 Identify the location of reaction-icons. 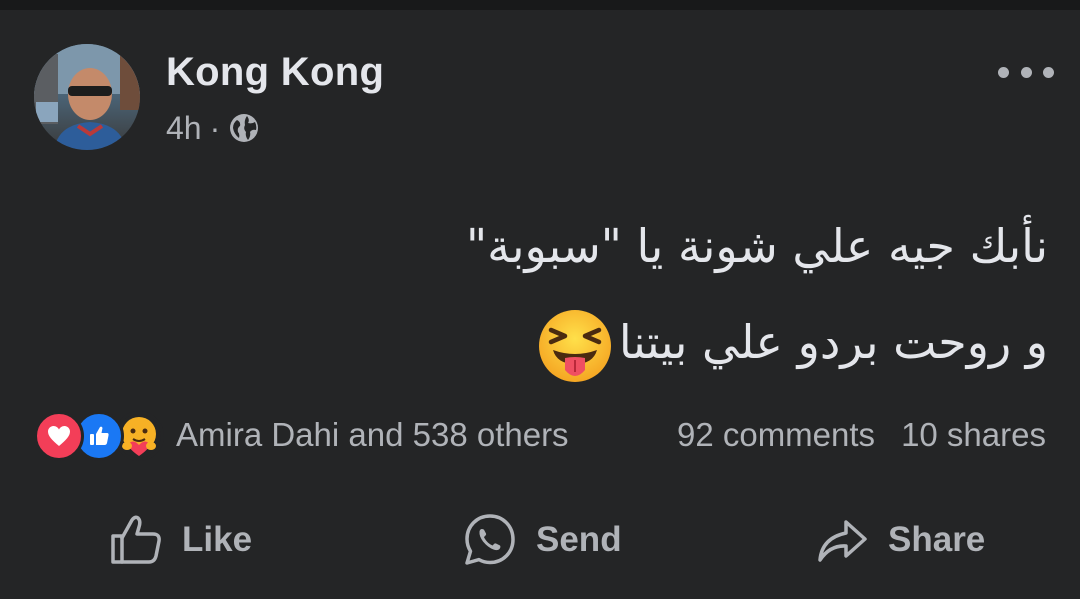
(99, 436).